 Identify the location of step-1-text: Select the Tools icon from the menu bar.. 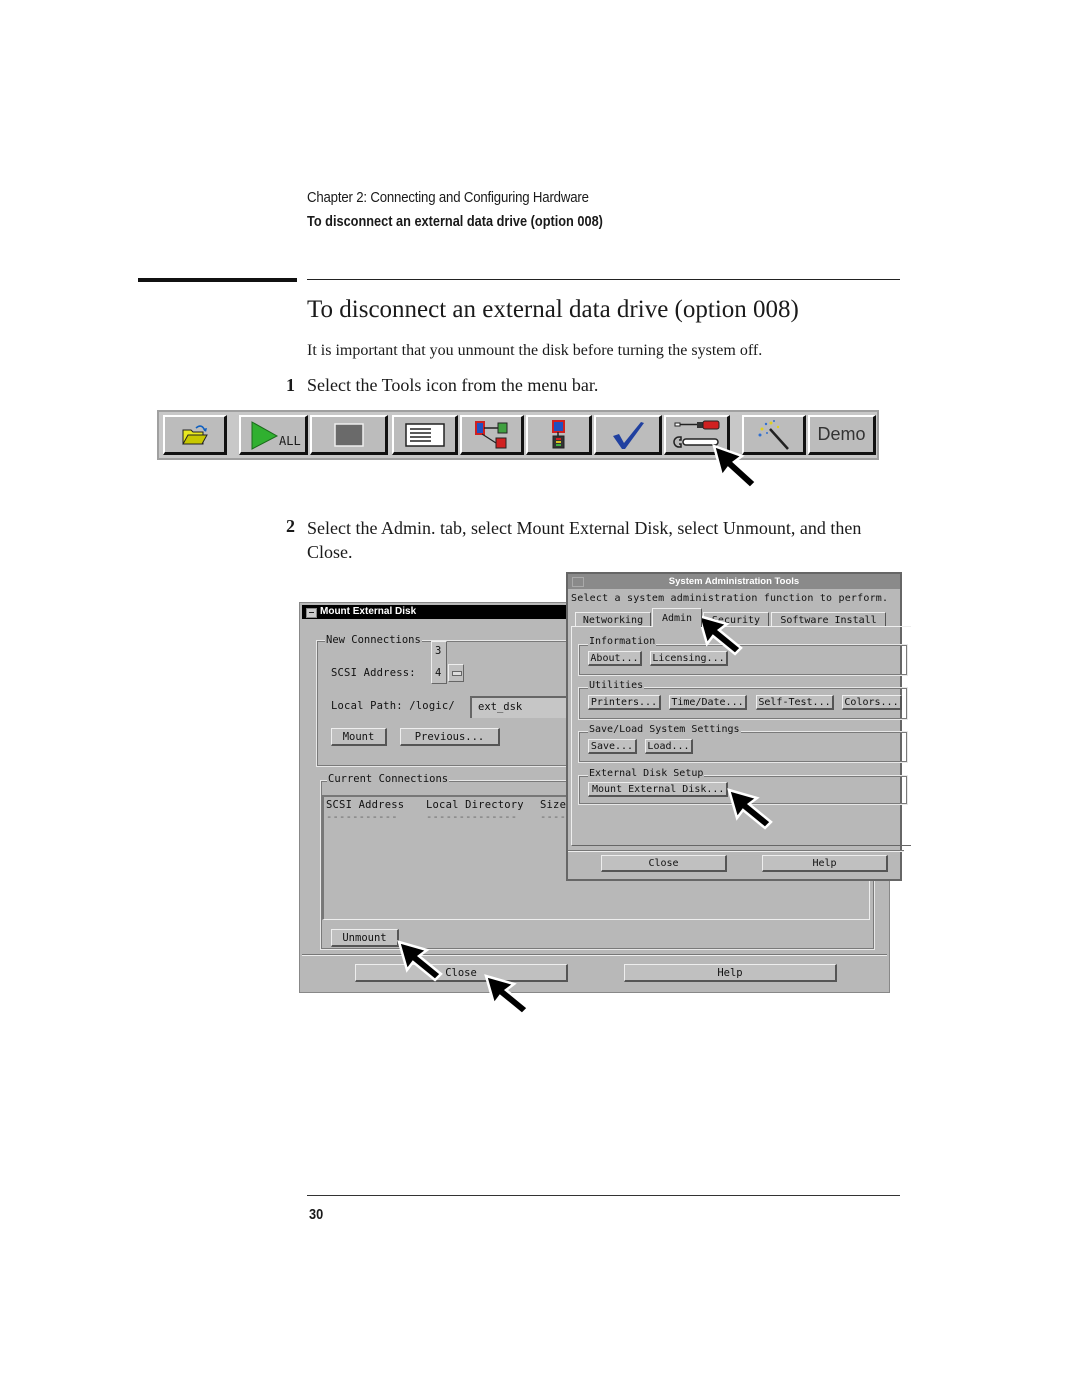
(453, 385).